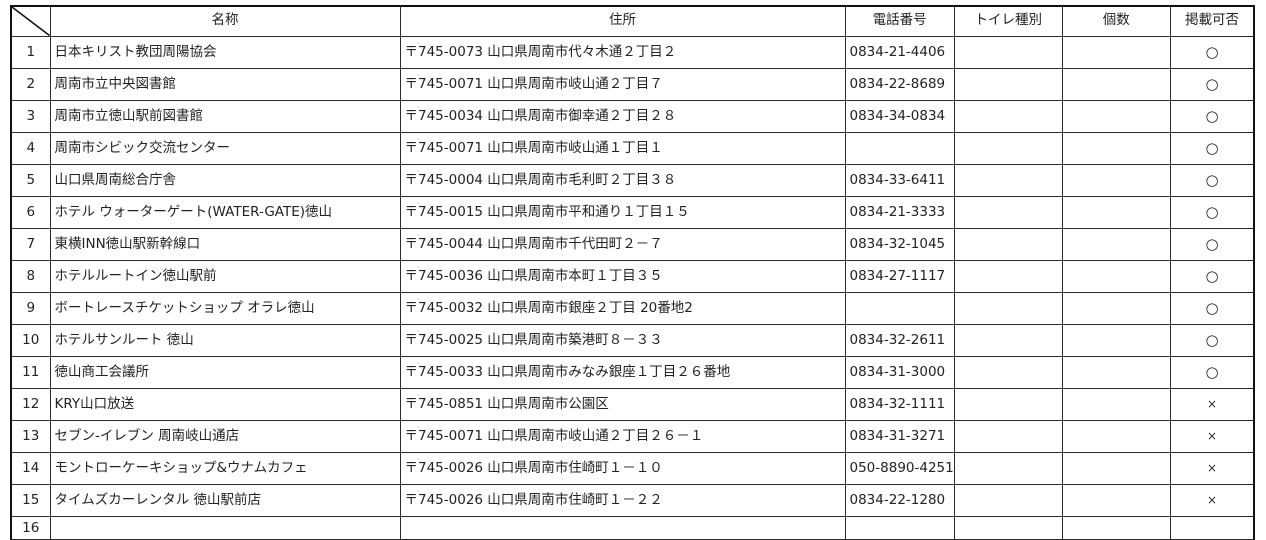 The image size is (1266, 540). Describe the element at coordinates (30, 404) in the screenshot. I see `row-number-cell: 12` at that location.